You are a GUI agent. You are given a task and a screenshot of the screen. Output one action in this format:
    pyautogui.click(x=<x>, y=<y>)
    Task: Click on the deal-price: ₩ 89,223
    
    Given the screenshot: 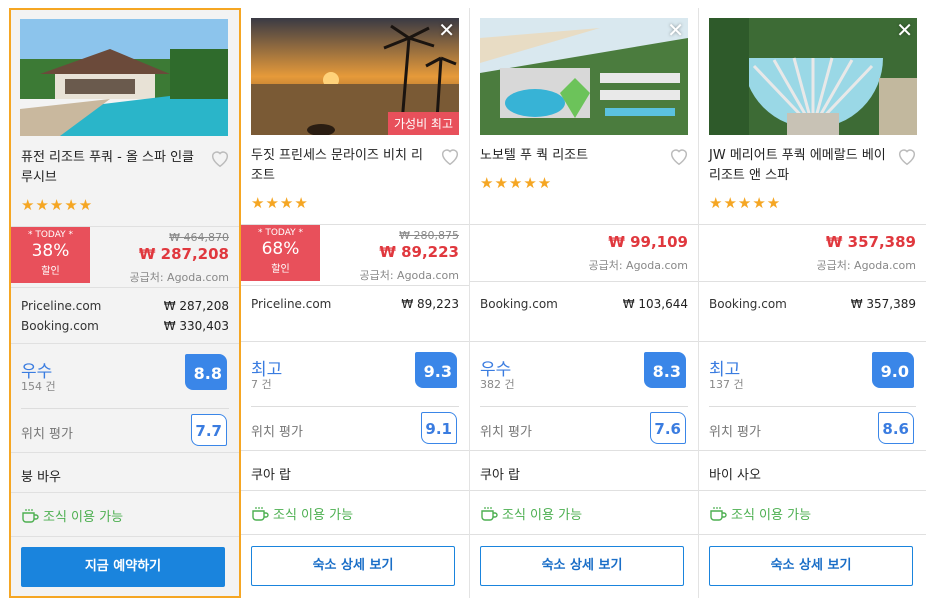 What is the action you would take?
    pyautogui.click(x=419, y=252)
    